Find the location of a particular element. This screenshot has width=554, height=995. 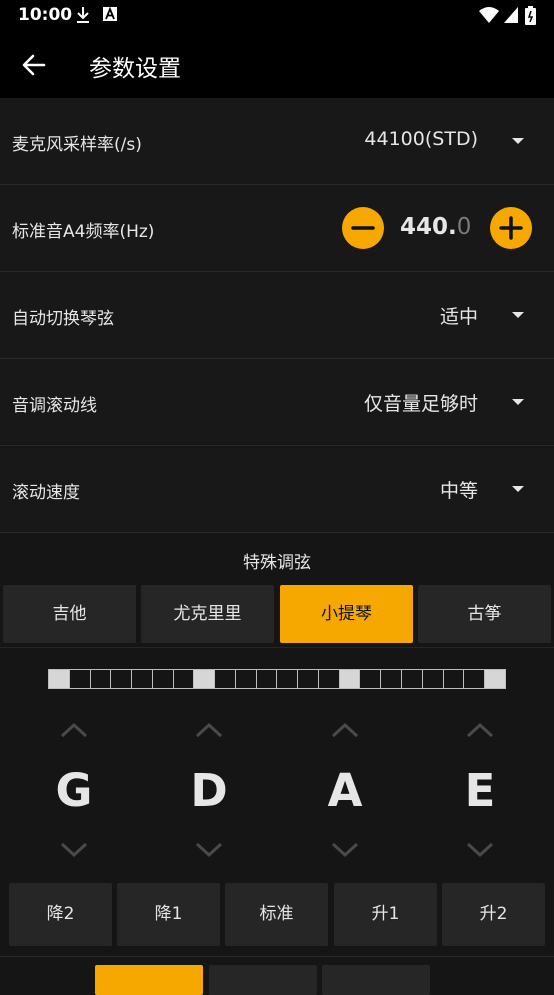

setting-label: 滚动速度 is located at coordinates (46, 493).